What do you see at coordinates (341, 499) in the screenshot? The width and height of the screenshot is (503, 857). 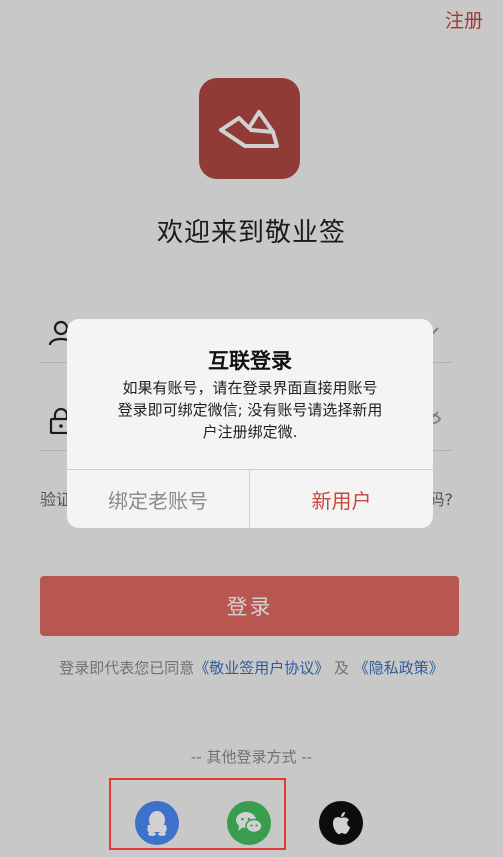 I see `new-user-button: 新用户` at bounding box center [341, 499].